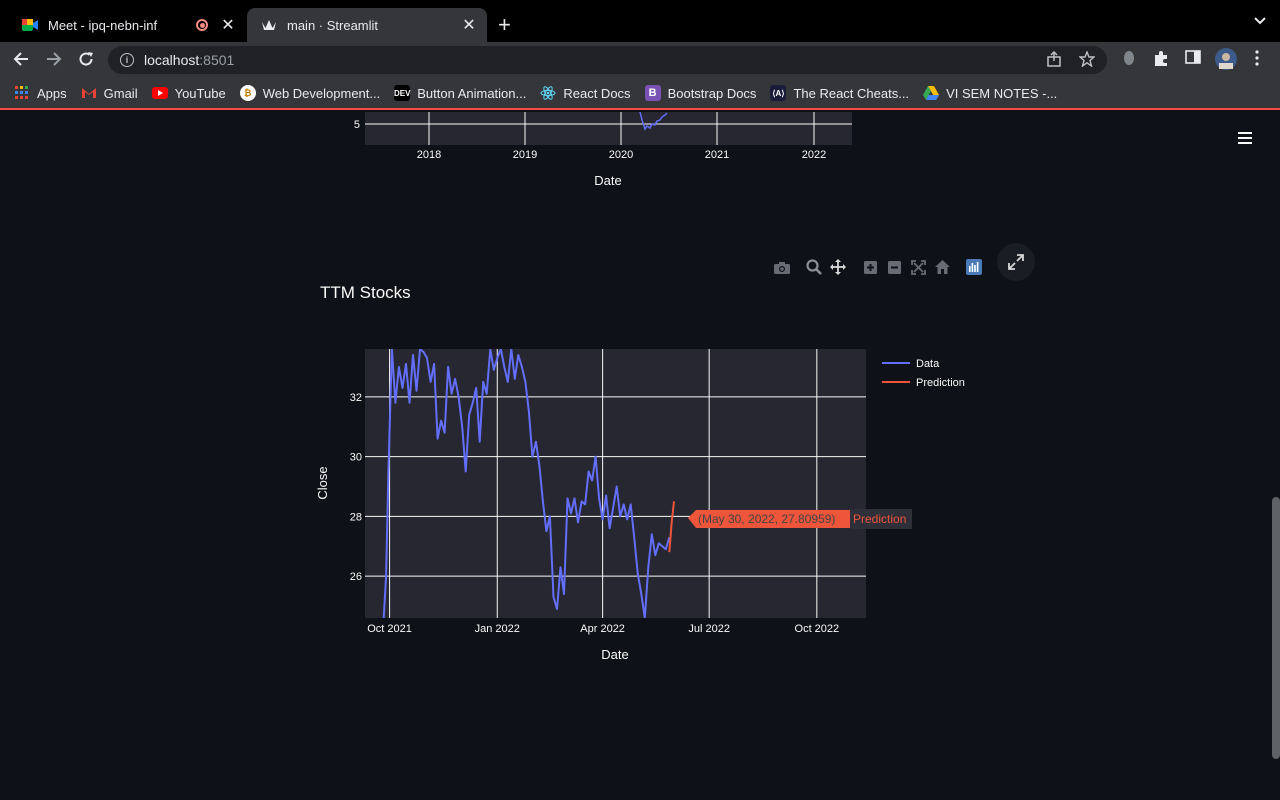  What do you see at coordinates (52, 93) in the screenshot?
I see `bookmark-label: Apps` at bounding box center [52, 93].